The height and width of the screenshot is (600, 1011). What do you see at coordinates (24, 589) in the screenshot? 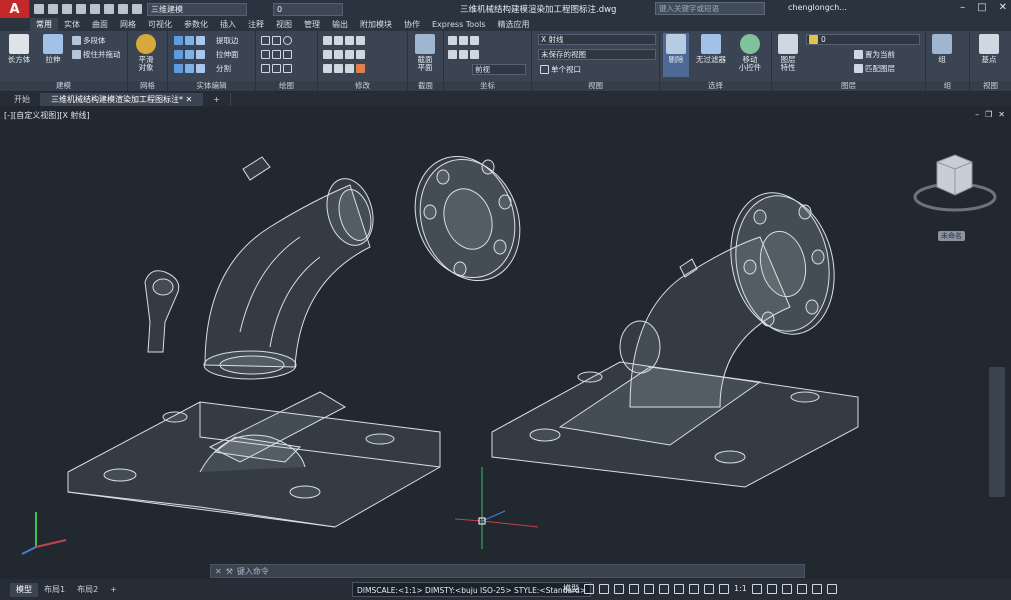
I see `layout-tab-model: 模型` at bounding box center [24, 589].